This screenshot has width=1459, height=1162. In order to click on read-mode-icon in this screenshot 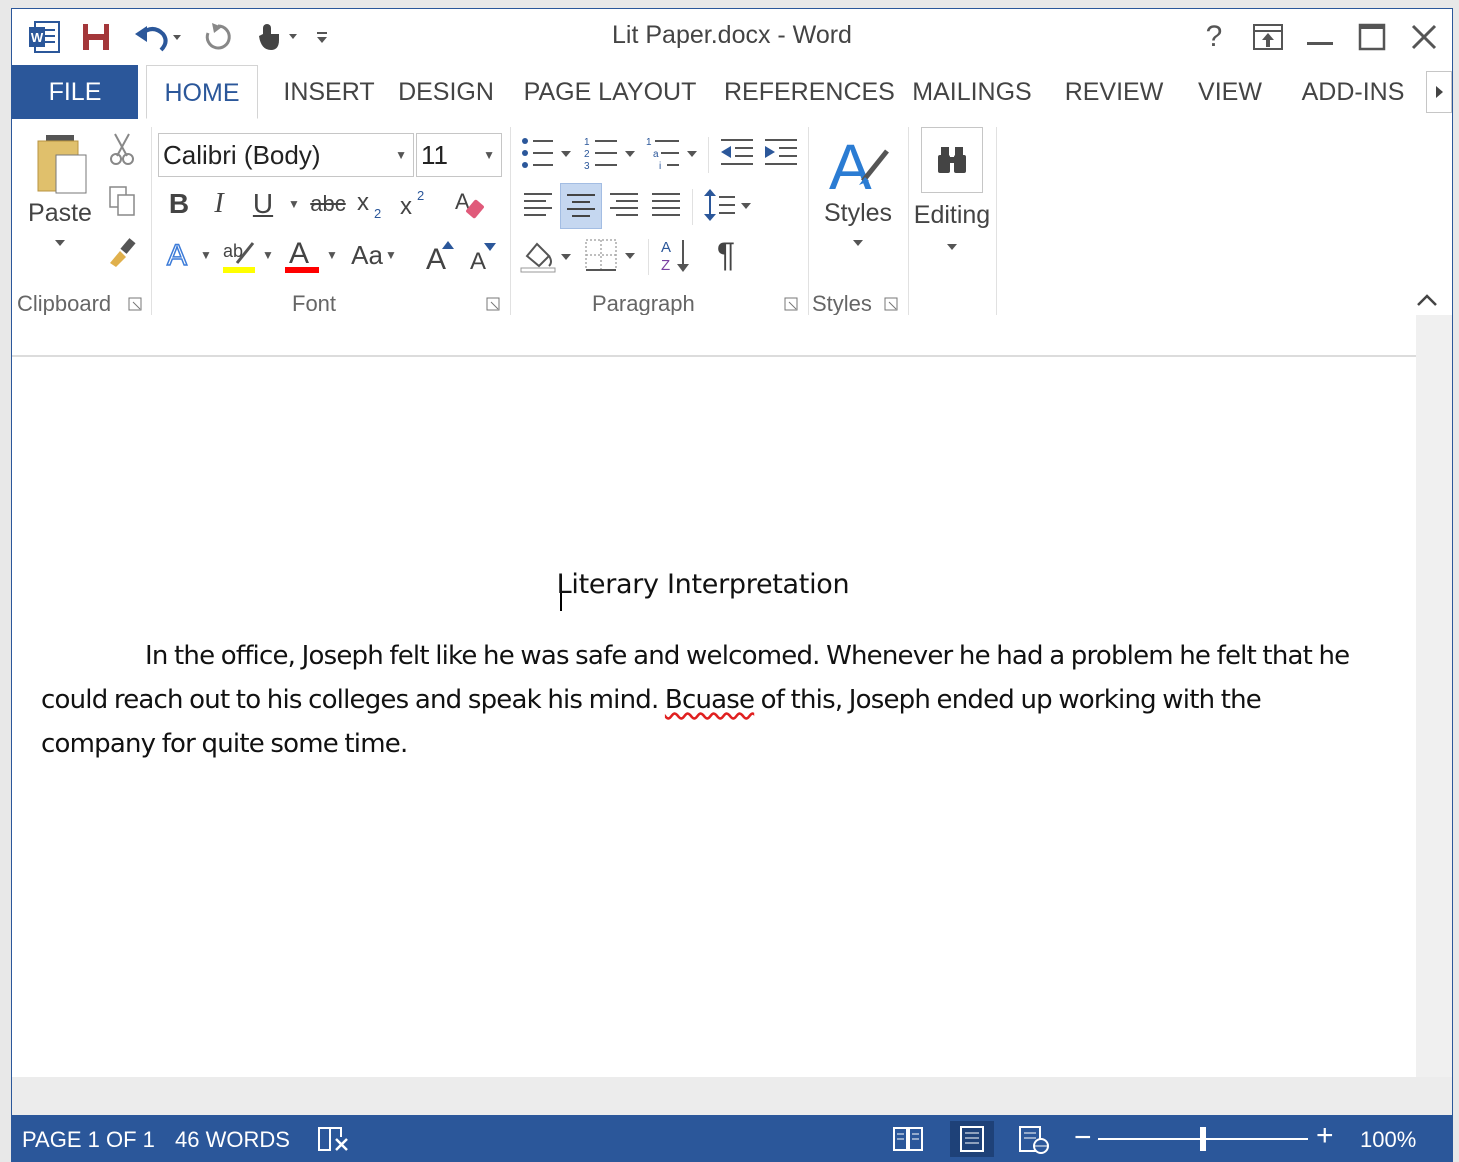, I will do `click(908, 1142)`.